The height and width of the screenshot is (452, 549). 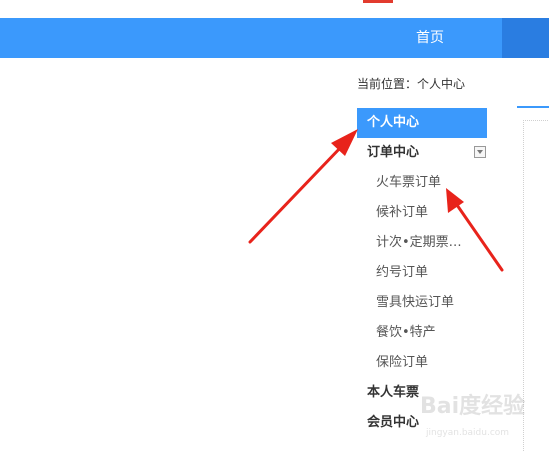 I want to click on sidebar-item-appointment-orders: 约号订单, so click(x=422, y=273).